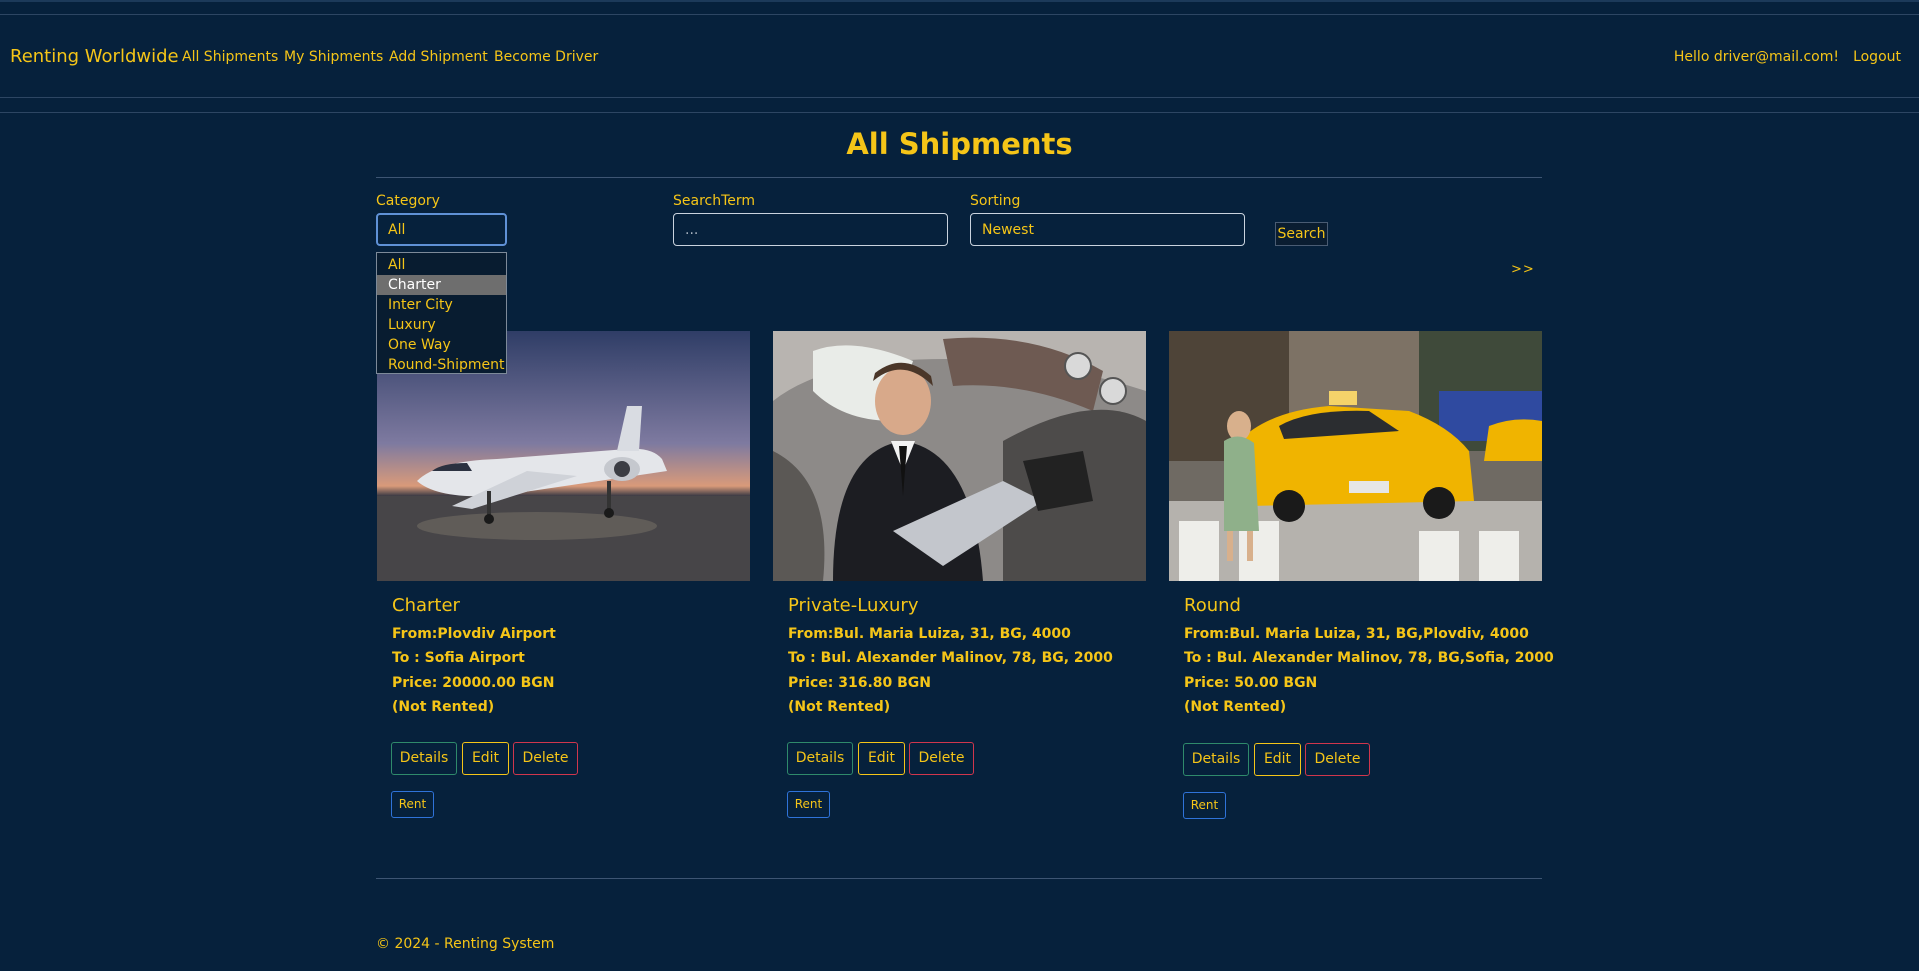 The width and height of the screenshot is (1919, 971). Describe the element at coordinates (441, 325) in the screenshot. I see `category-option-luxury: Luxury` at that location.